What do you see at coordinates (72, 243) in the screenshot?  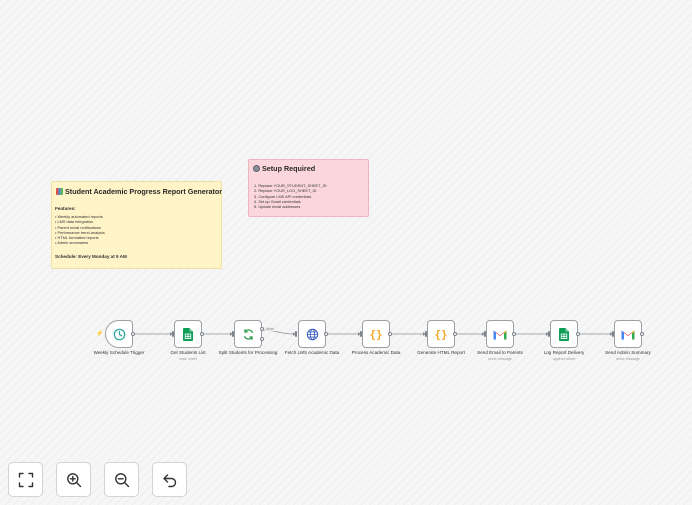 I see `feature-item: • Admin summaries` at bounding box center [72, 243].